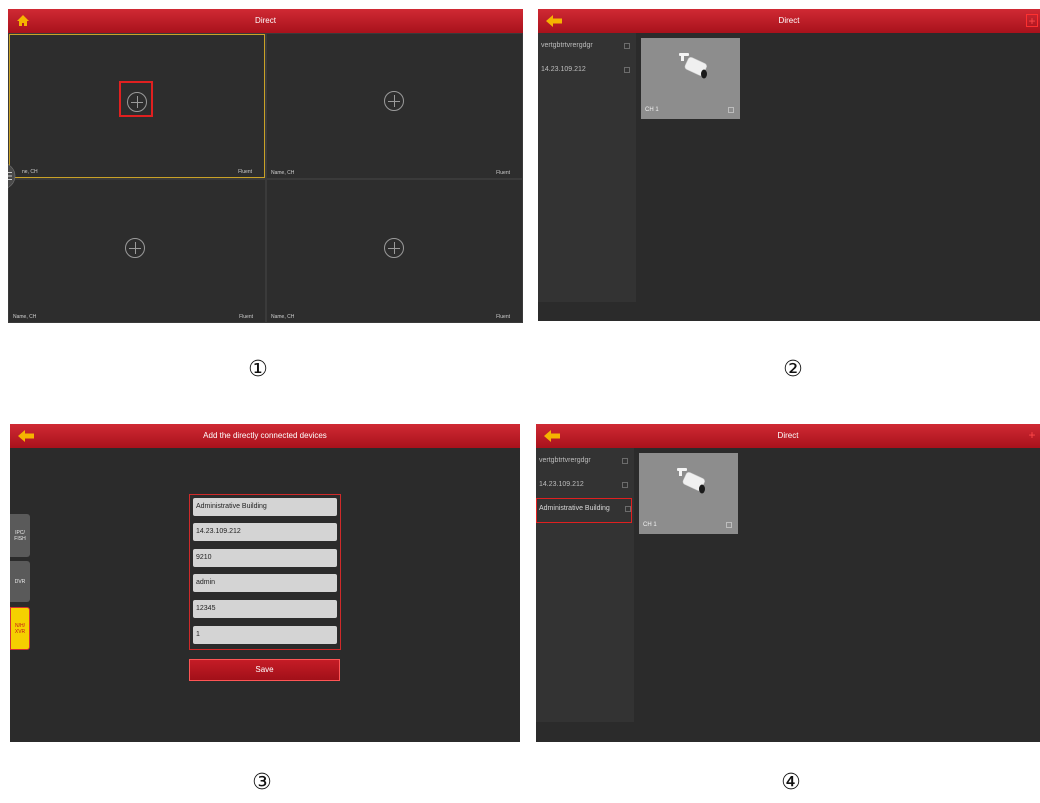 The height and width of the screenshot is (803, 1040). What do you see at coordinates (265, 558) in the screenshot?
I see `port-field: 9210` at bounding box center [265, 558].